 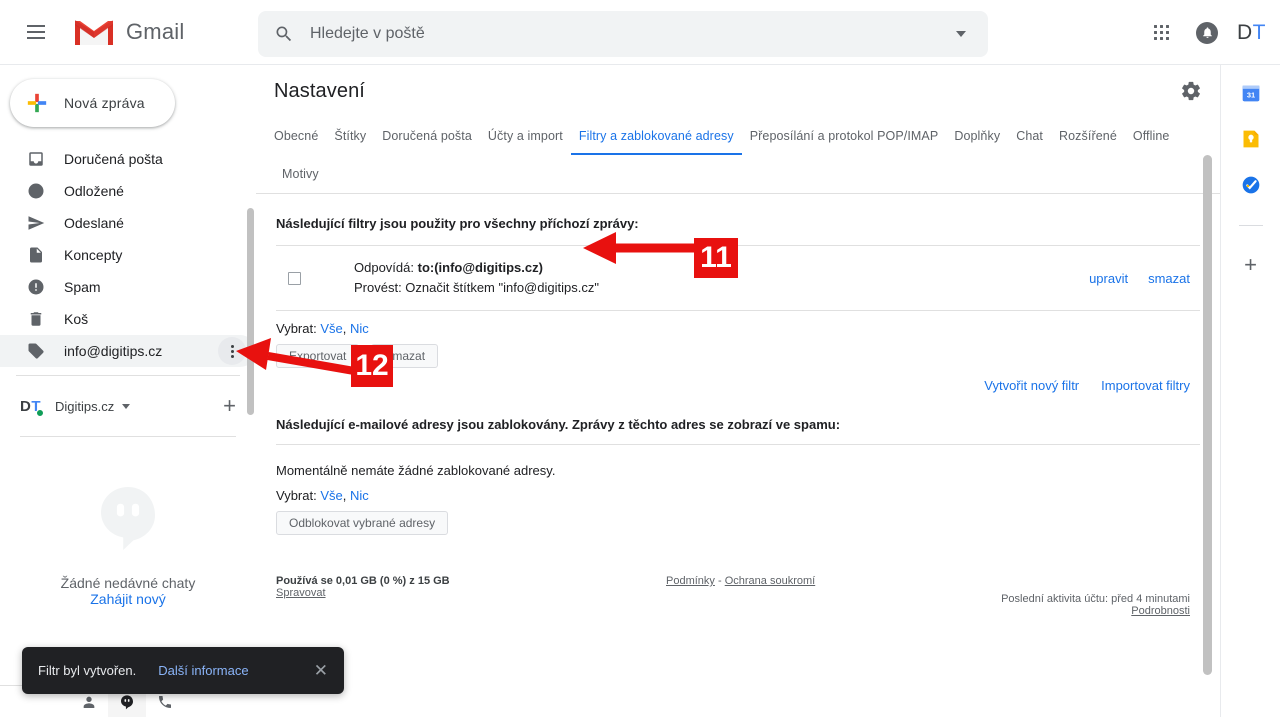 What do you see at coordinates (1029, 136) in the screenshot?
I see `tab-chat: Chat` at bounding box center [1029, 136].